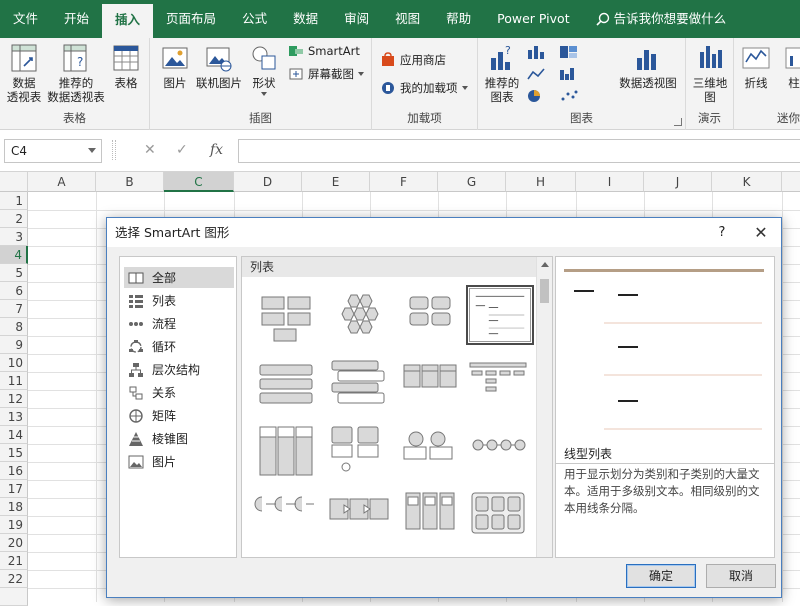 Image resolution: width=800 pixels, height=606 pixels. What do you see at coordinates (722, 232) in the screenshot?
I see `help-button: ?` at bounding box center [722, 232].